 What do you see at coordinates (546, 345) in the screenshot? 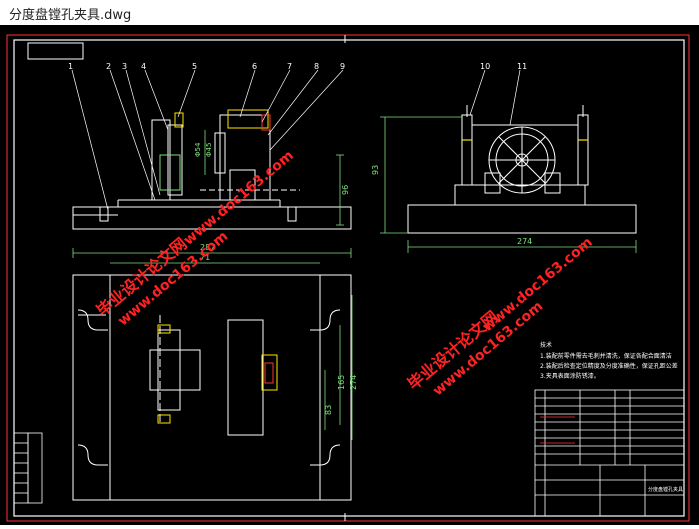
I see `tech-notes-heading: 技术` at bounding box center [546, 345].